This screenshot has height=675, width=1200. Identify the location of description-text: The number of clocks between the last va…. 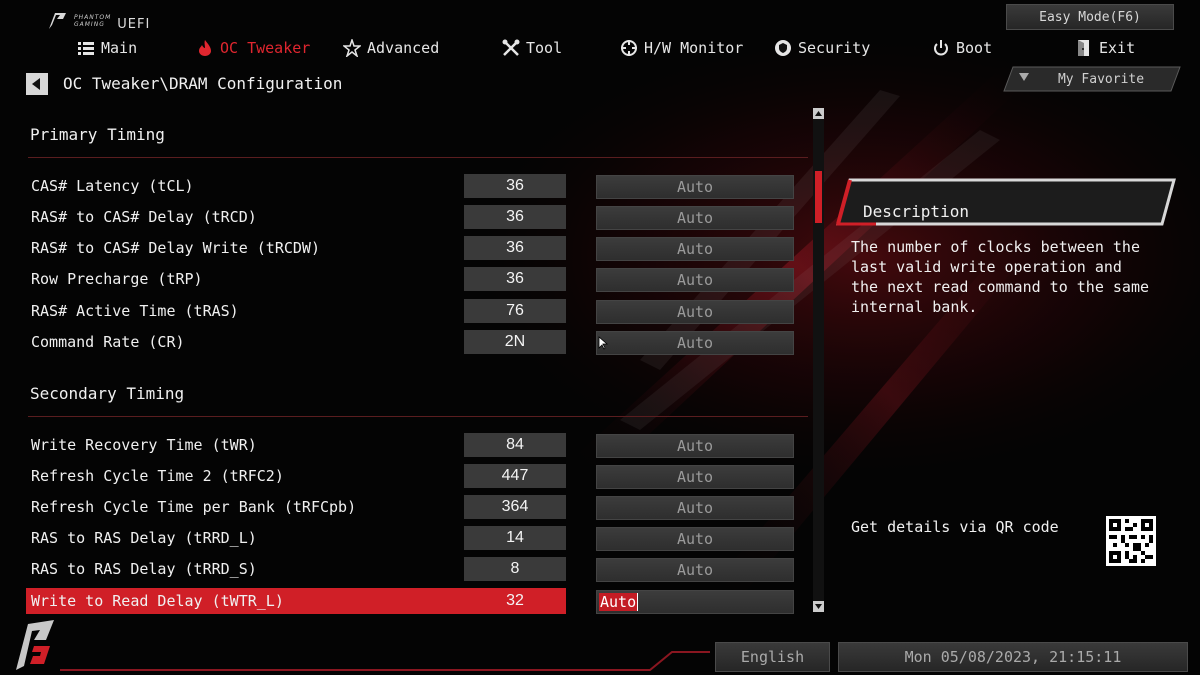
(1000, 277).